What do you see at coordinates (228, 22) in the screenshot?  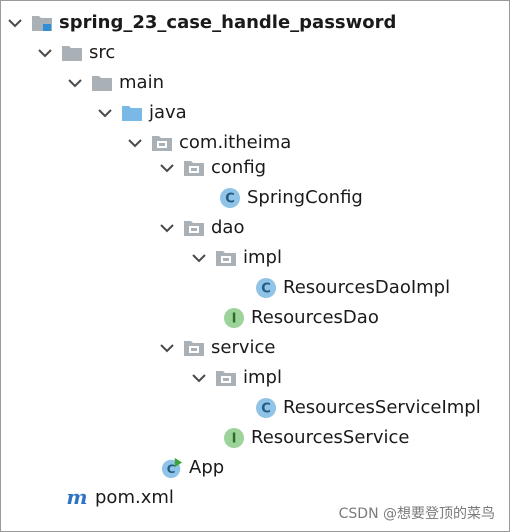 I see `project-name: spring_23_case_handle_password` at bounding box center [228, 22].